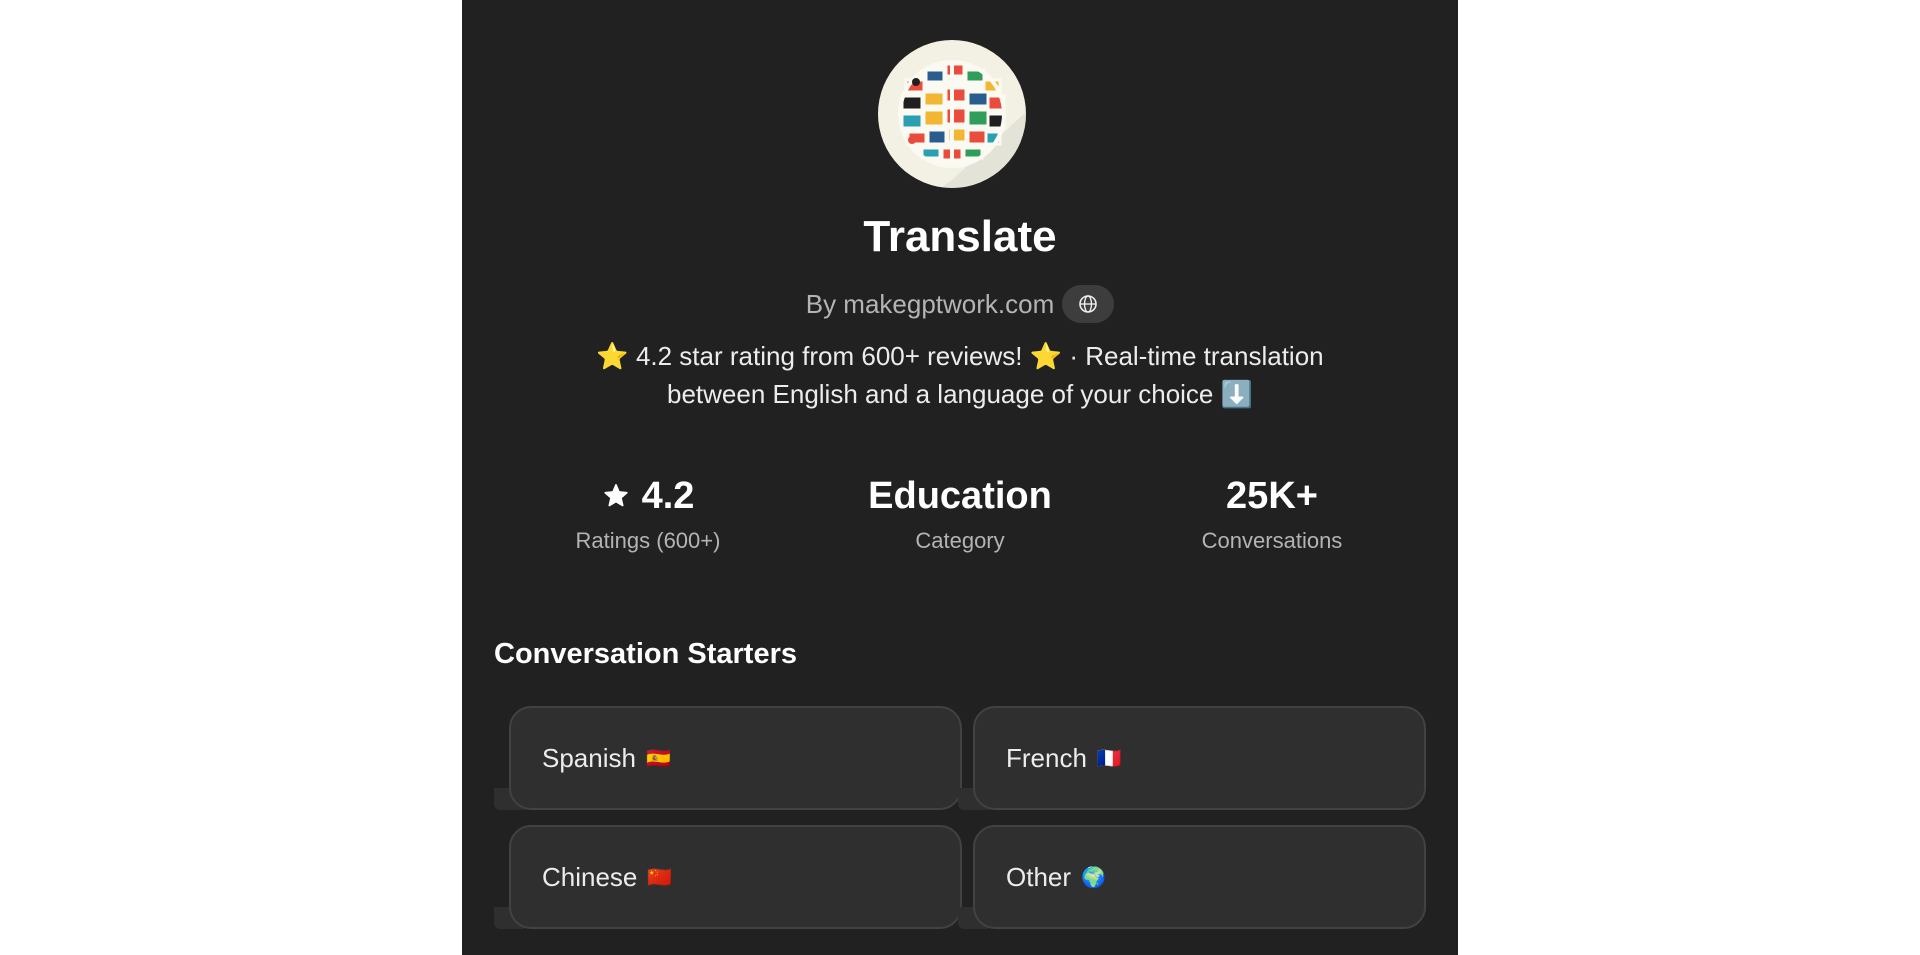 This screenshot has height=955, width=1920. I want to click on starter-card-french: French 🇫🇷, so click(1192, 758).